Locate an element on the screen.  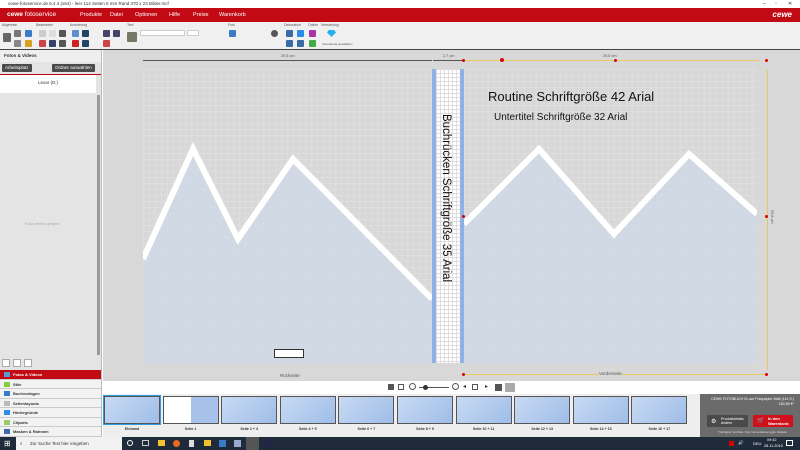
crop-icon is located at coordinates (300, 43).